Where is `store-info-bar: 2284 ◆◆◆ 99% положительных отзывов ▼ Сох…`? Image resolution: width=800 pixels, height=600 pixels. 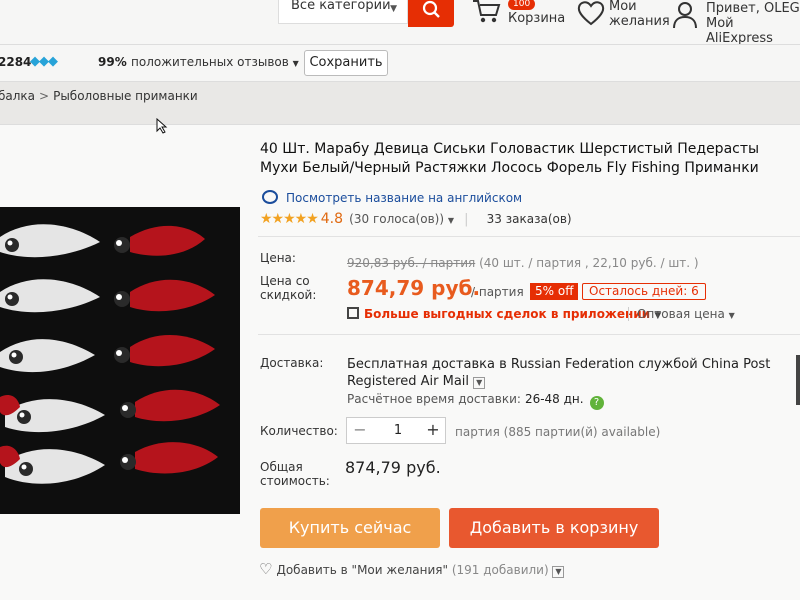
store-info-bar: 2284 ◆◆◆ 99% положительных отзывов ▼ Сох… is located at coordinates (400, 63).